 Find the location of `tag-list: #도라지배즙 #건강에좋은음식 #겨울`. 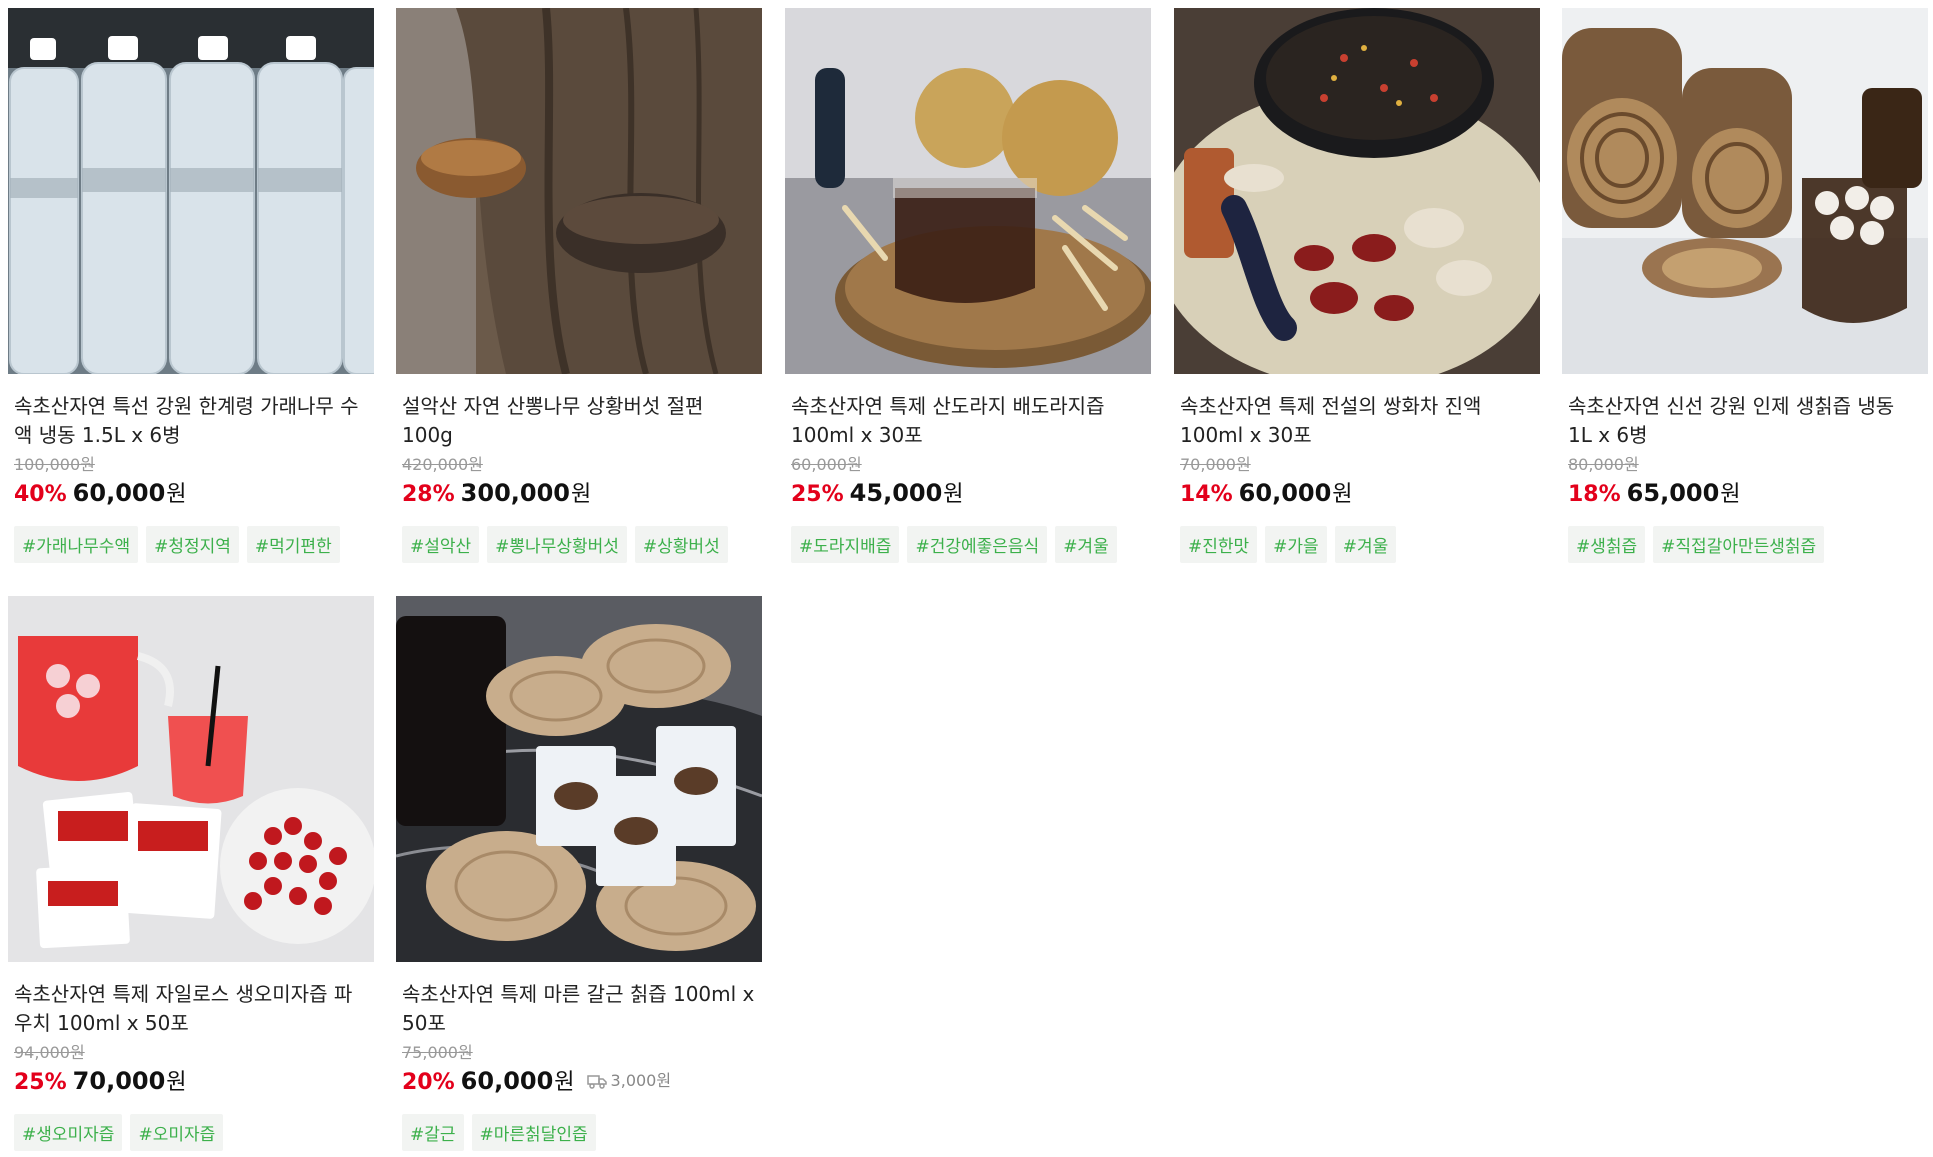

tag-list: #도라지배즙 #건강에좋은음식 #겨울 is located at coordinates (968, 544).